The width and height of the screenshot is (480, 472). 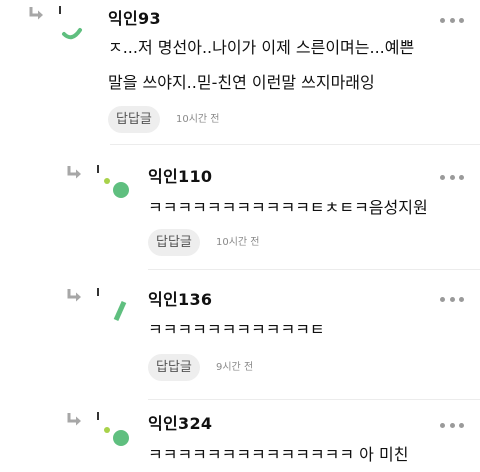 I want to click on comment-text-line: 말을 쓰야지..믿-친연 이런말 쓰지마래잉, so click(x=241, y=82).